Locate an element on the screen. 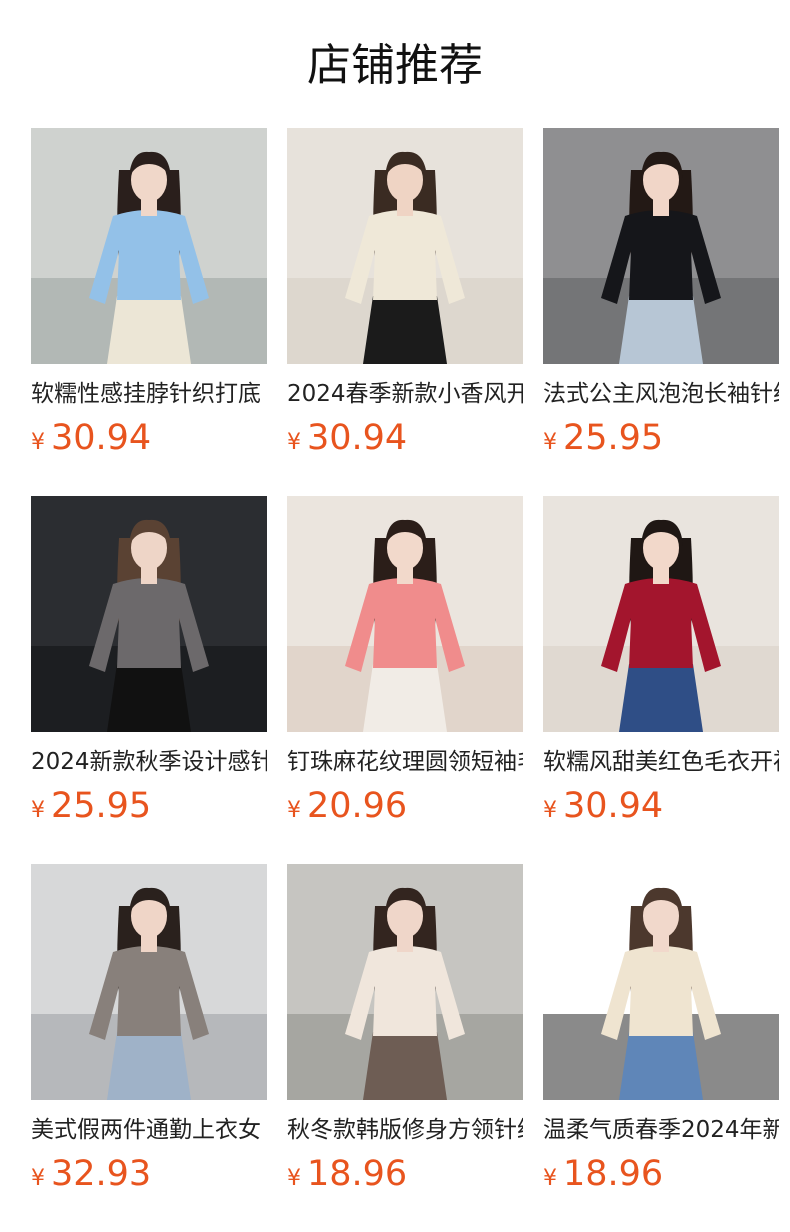 This screenshot has width=790, height=1232. product-card: 温柔气质春季2024年新款开衫 ¥18.96 is located at coordinates (661, 1048).